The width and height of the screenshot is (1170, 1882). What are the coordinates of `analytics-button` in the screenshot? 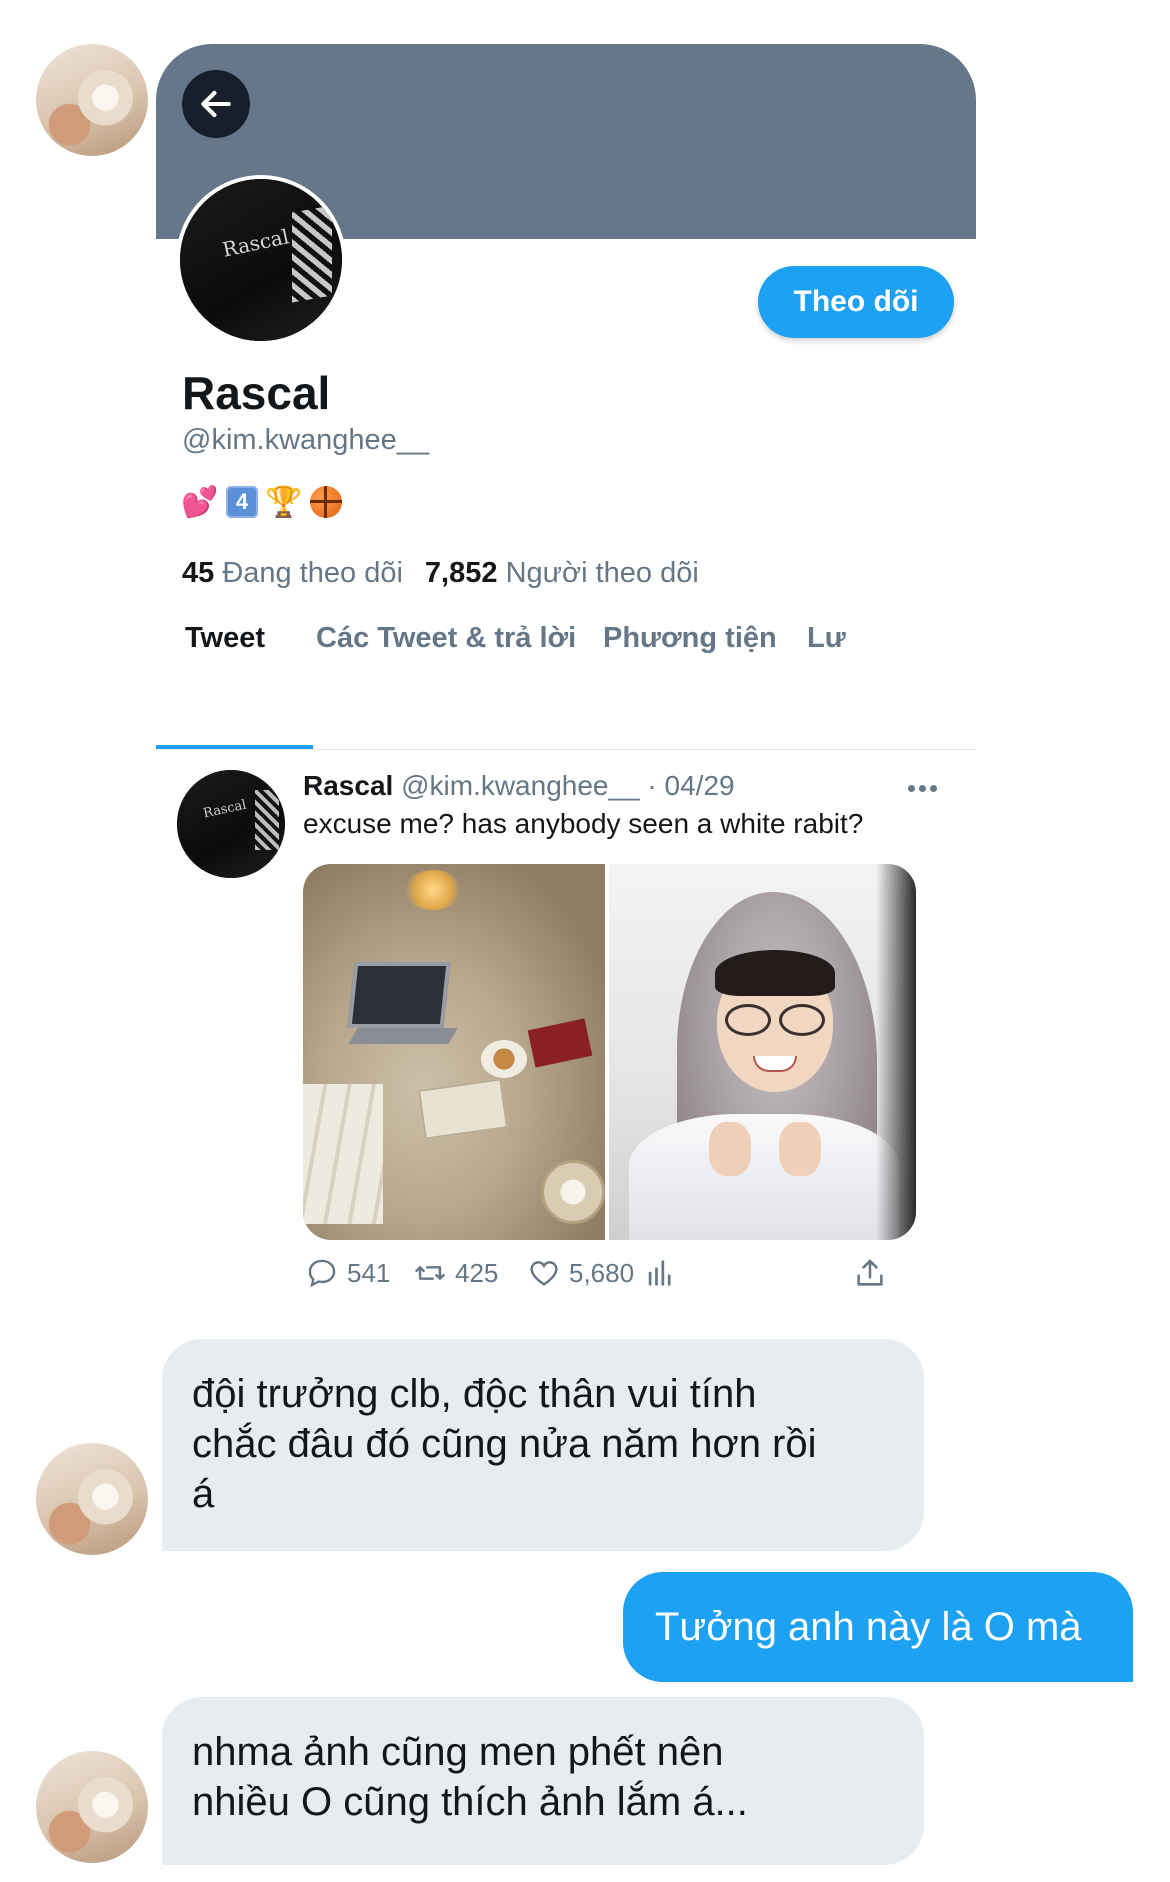 It's located at (660, 1273).